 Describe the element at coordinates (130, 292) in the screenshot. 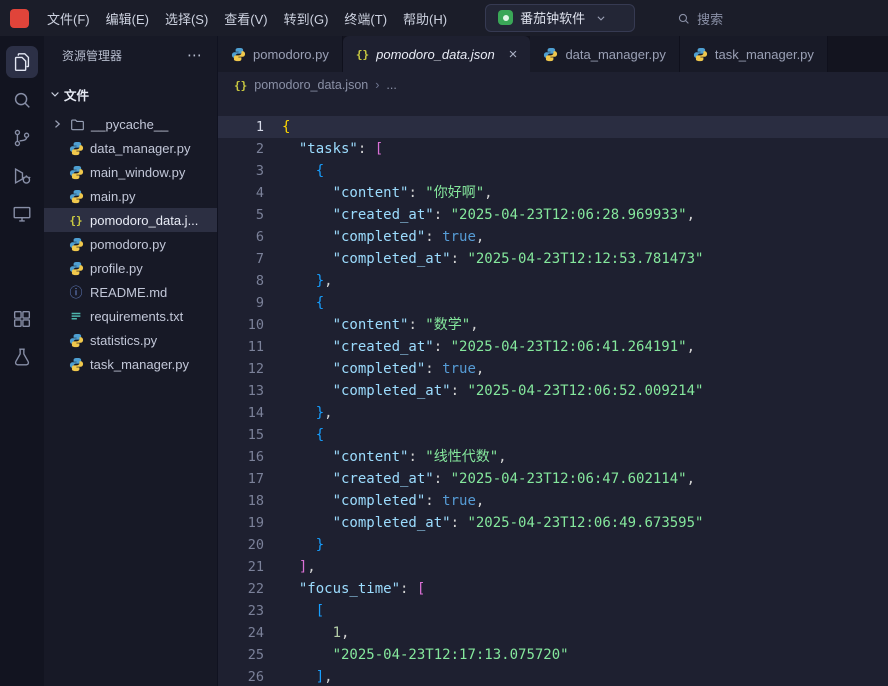

I see `file-item-README.md: ⓘ README.md` at that location.